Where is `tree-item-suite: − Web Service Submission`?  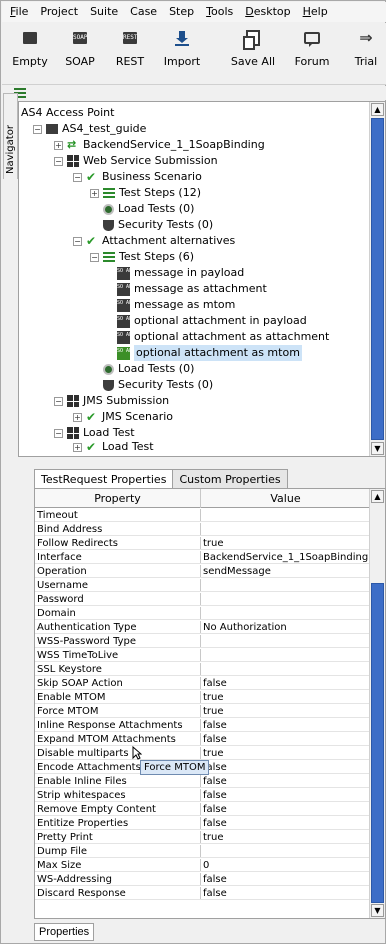 tree-item-suite: − Web Service Submission is located at coordinates (136, 161).